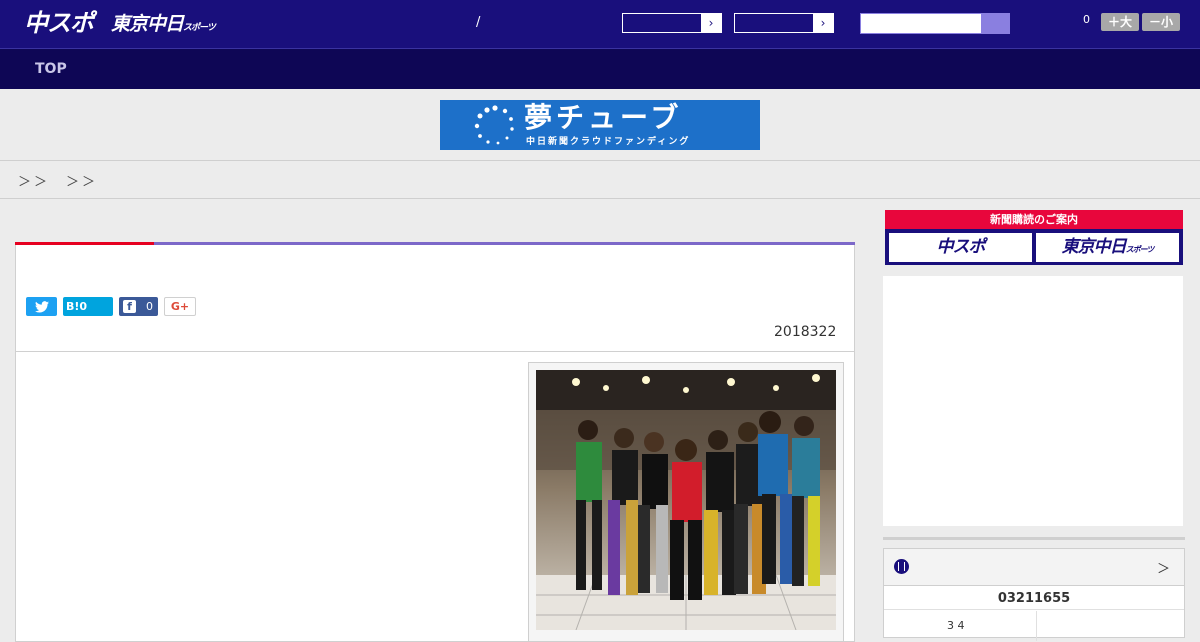 This screenshot has height=642, width=1200. I want to click on group-photo-image, so click(686, 500).